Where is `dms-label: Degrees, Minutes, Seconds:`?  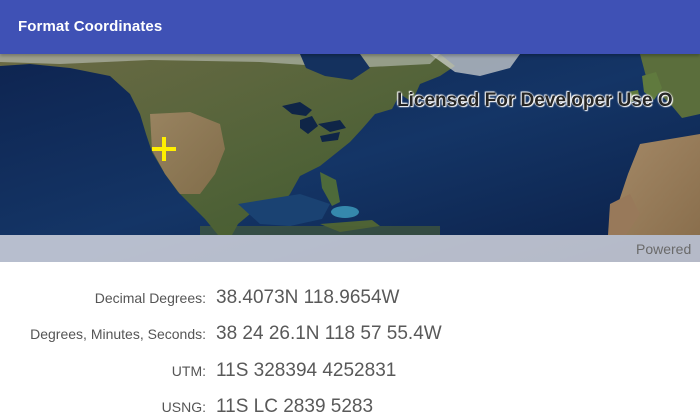 dms-label: Degrees, Minutes, Seconds: is located at coordinates (118, 334).